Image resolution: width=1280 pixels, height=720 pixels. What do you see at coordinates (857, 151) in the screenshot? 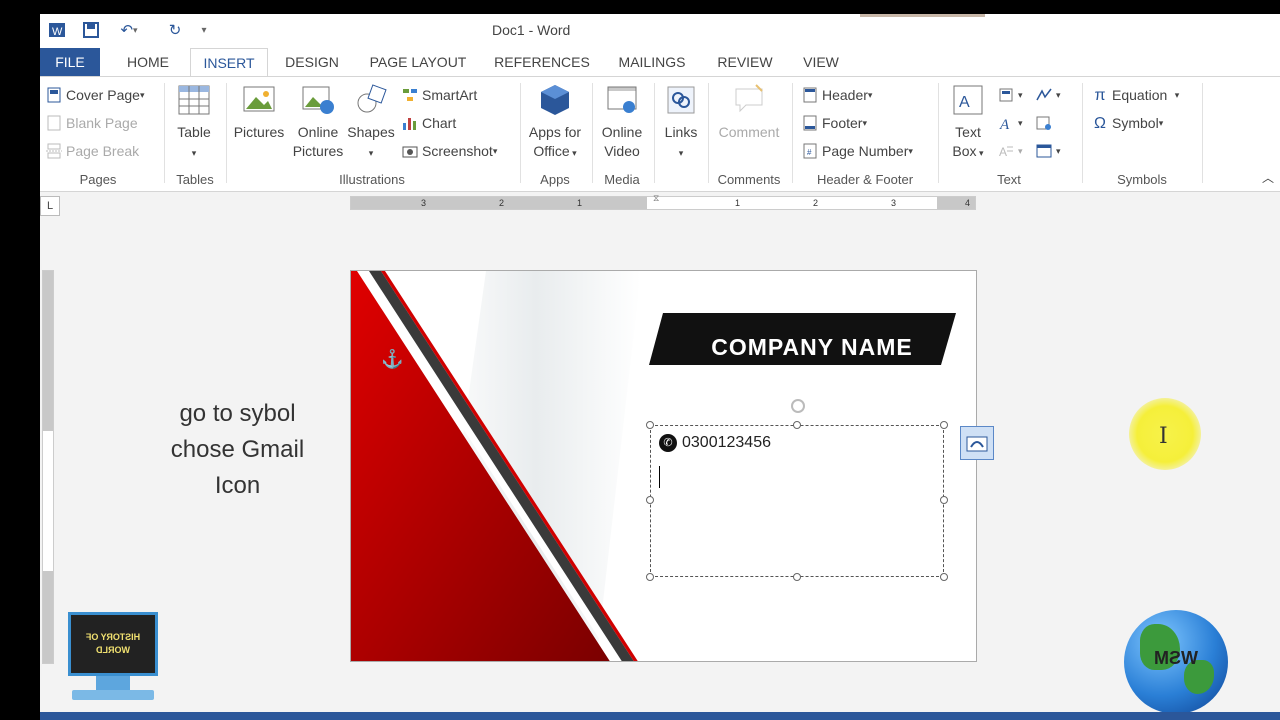
I see `page-number-button: # Page Number ▾` at bounding box center [857, 151].